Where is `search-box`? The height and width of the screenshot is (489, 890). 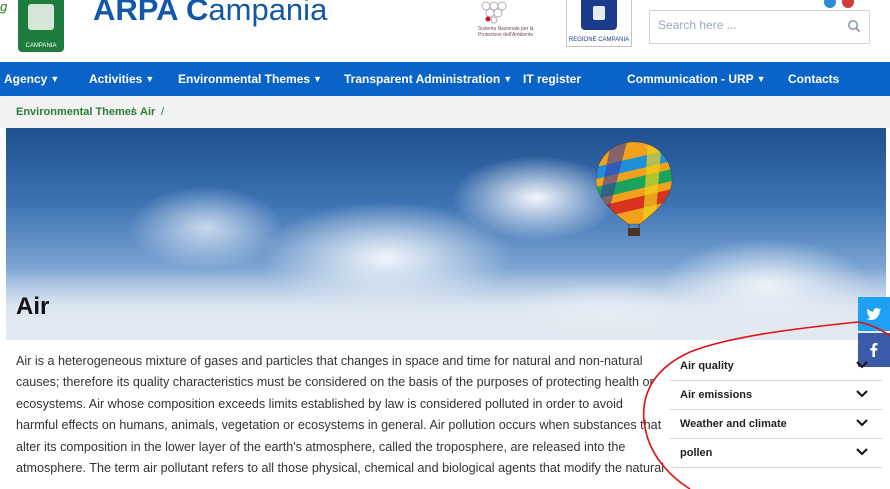 search-box is located at coordinates (759, 27).